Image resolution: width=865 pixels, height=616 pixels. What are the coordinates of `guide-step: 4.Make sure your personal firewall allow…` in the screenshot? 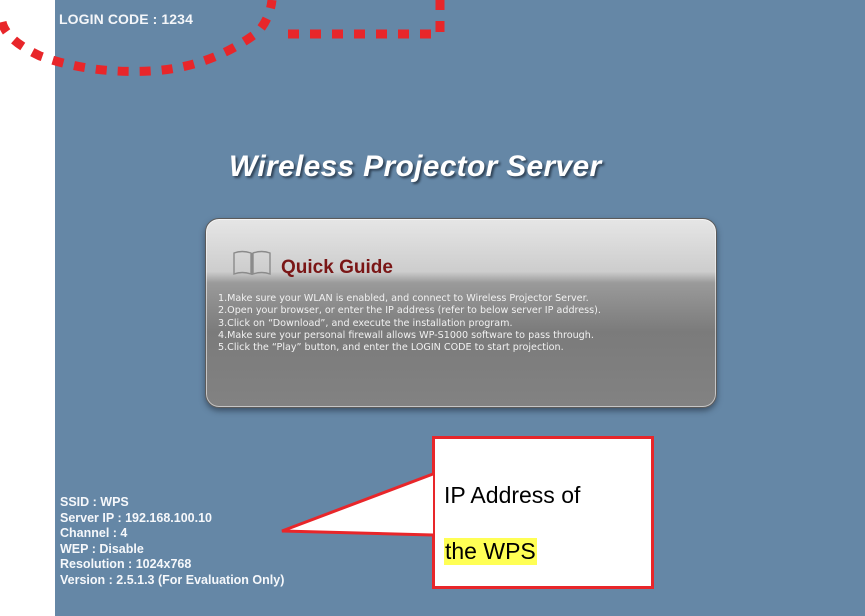 It's located at (406, 335).